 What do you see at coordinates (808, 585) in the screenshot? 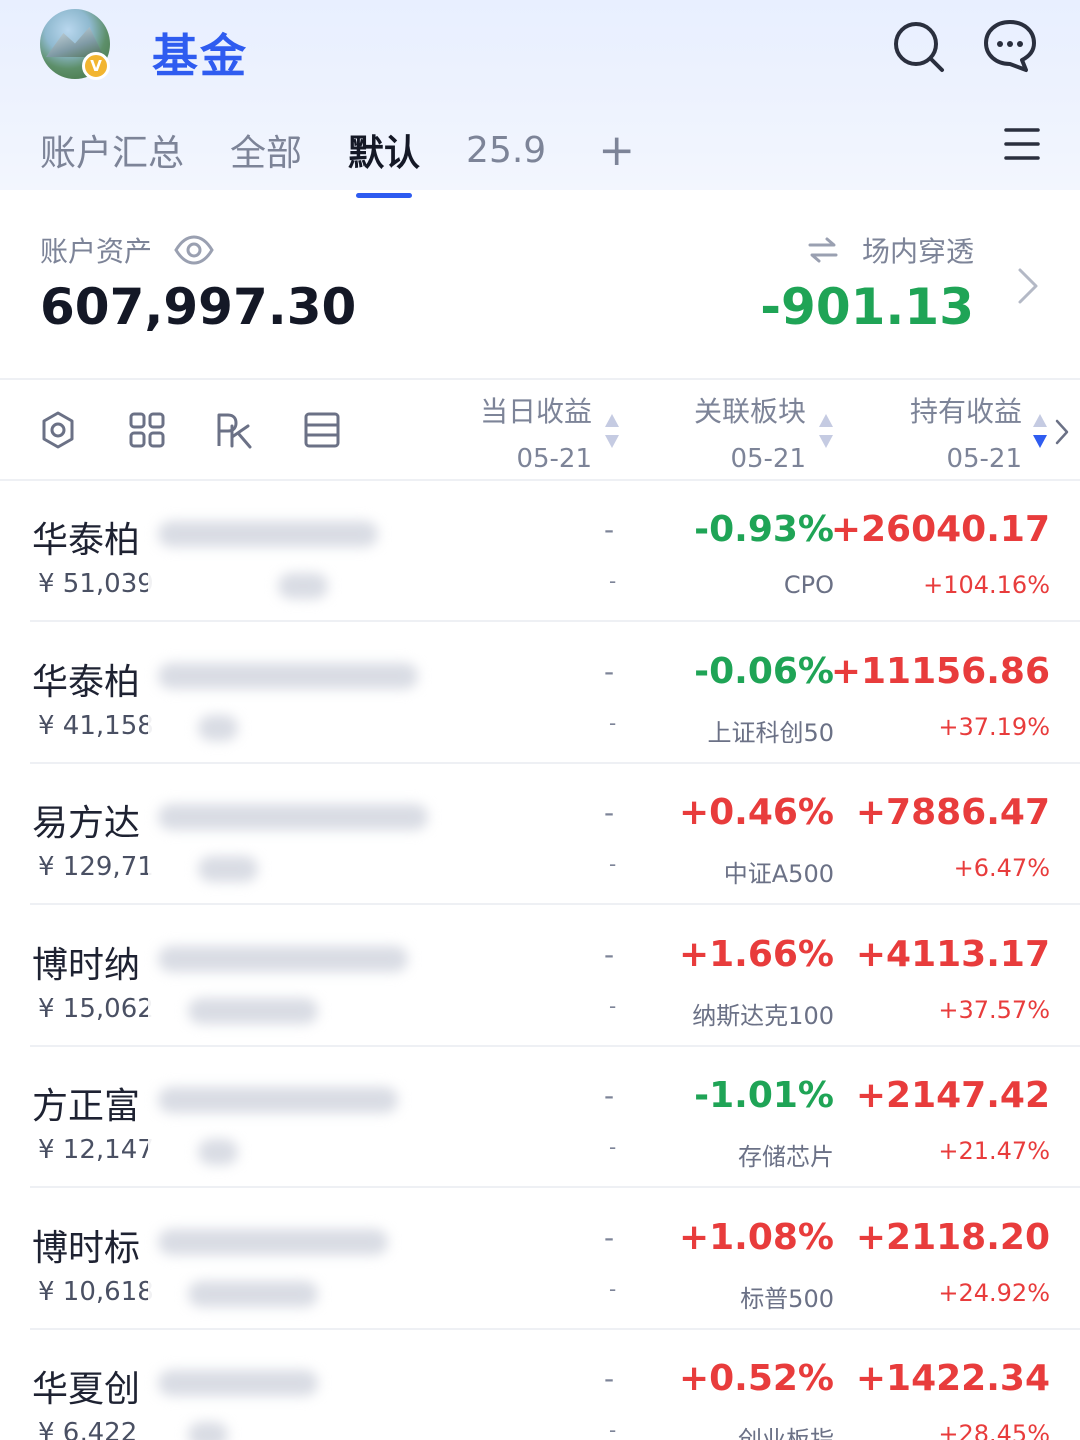
I see `sector-name: CPO` at bounding box center [808, 585].